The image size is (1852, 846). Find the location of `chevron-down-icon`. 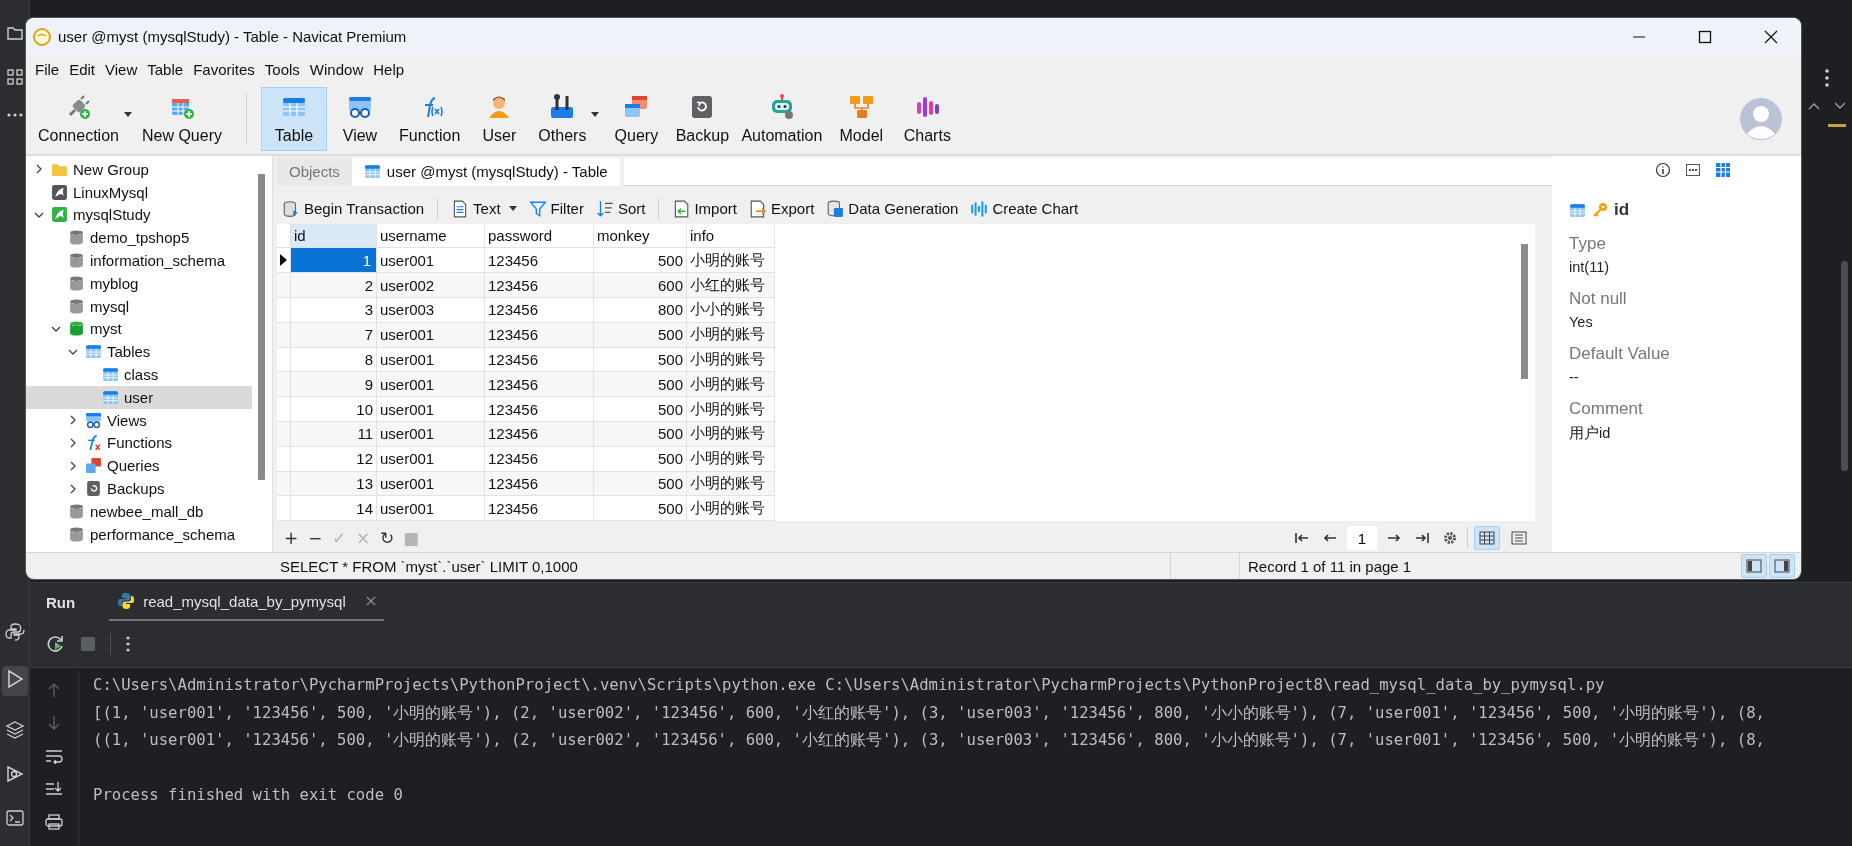

chevron-down-icon is located at coordinates (1840, 106).